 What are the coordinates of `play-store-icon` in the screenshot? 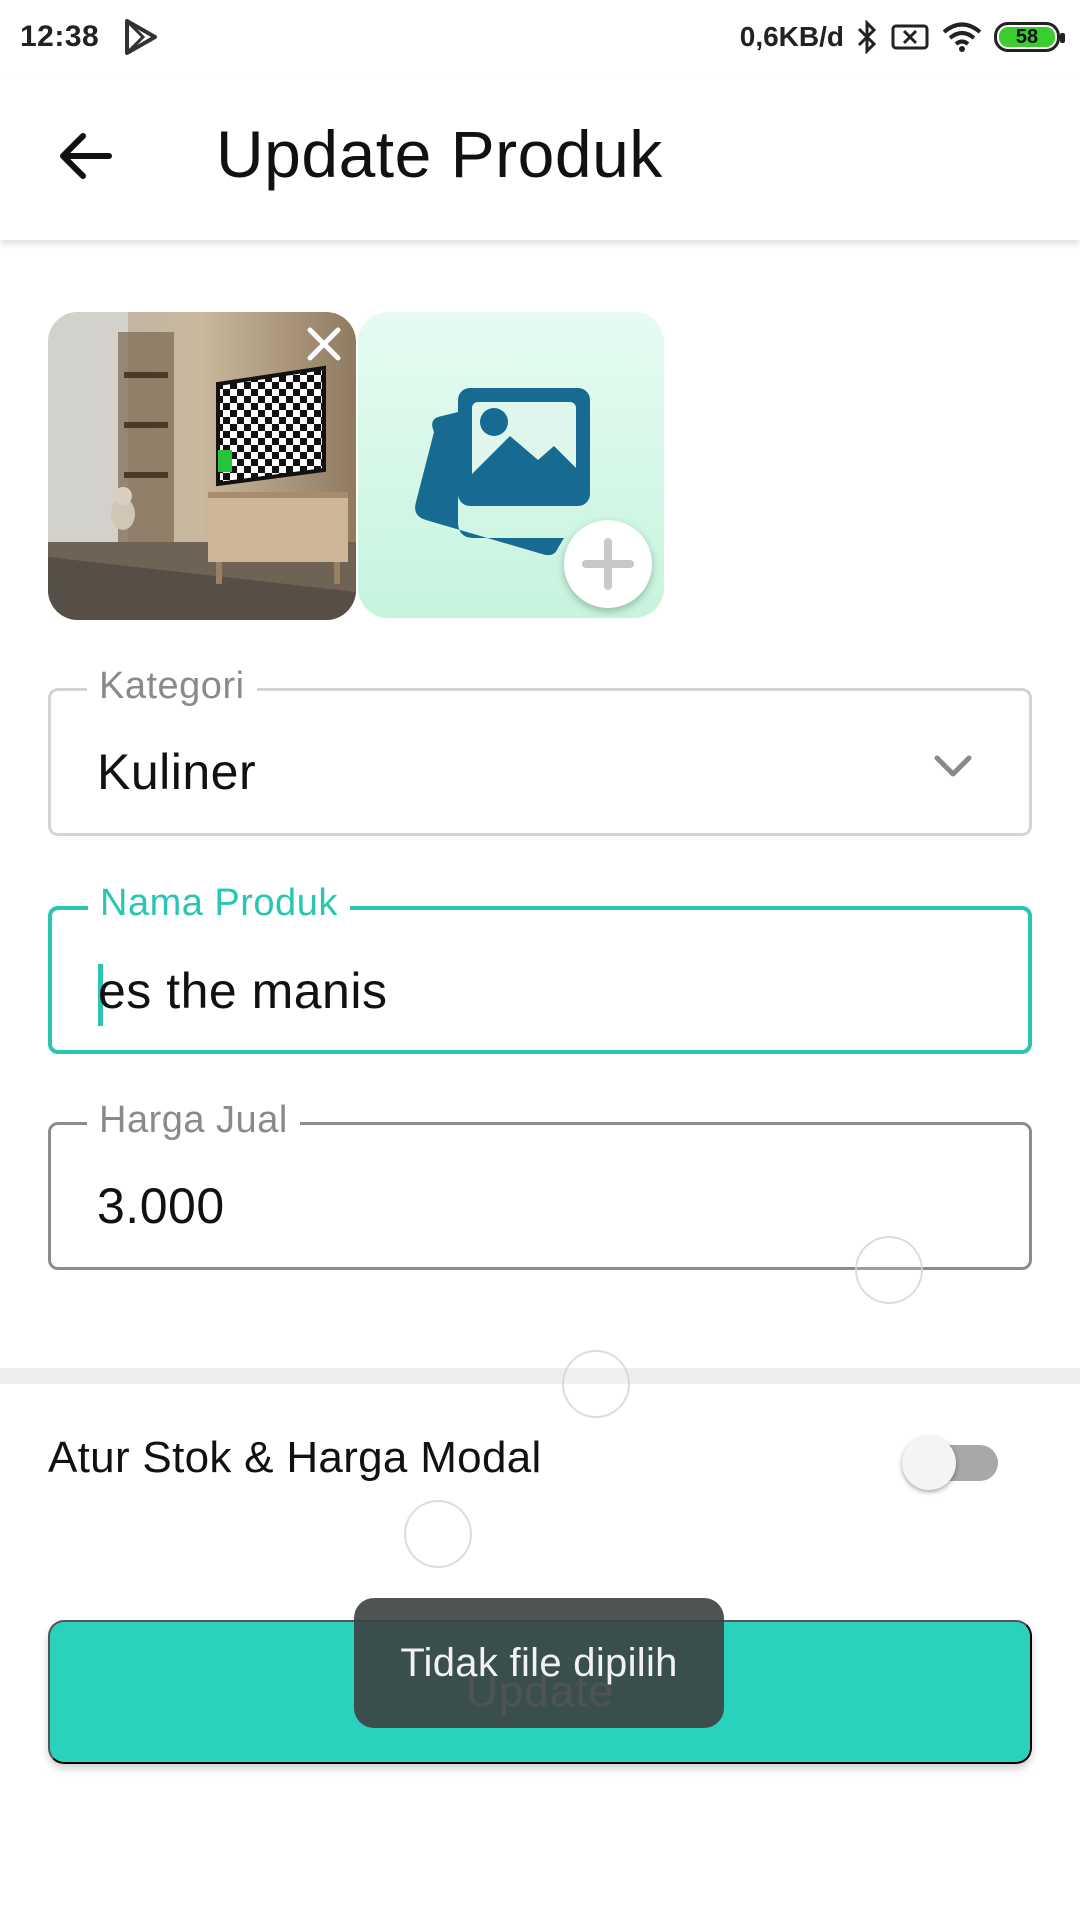 It's located at (141, 37).